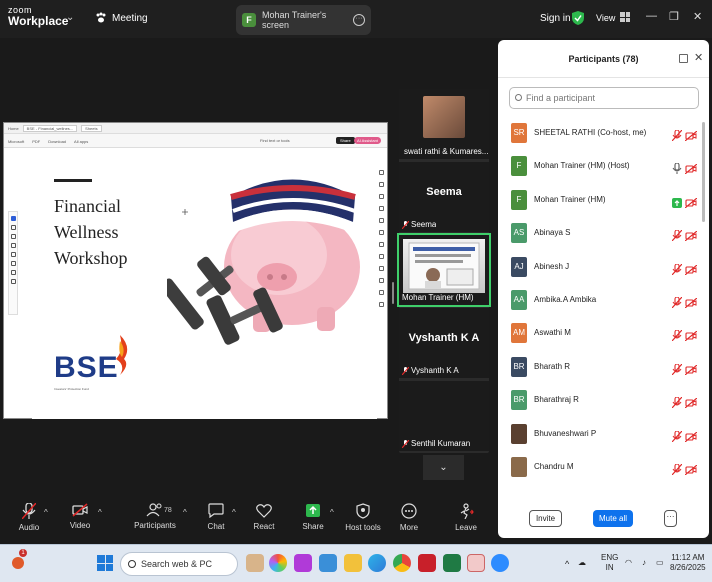  What do you see at coordinates (353, 563) in the screenshot?
I see `file-explorer-icon` at bounding box center [353, 563].